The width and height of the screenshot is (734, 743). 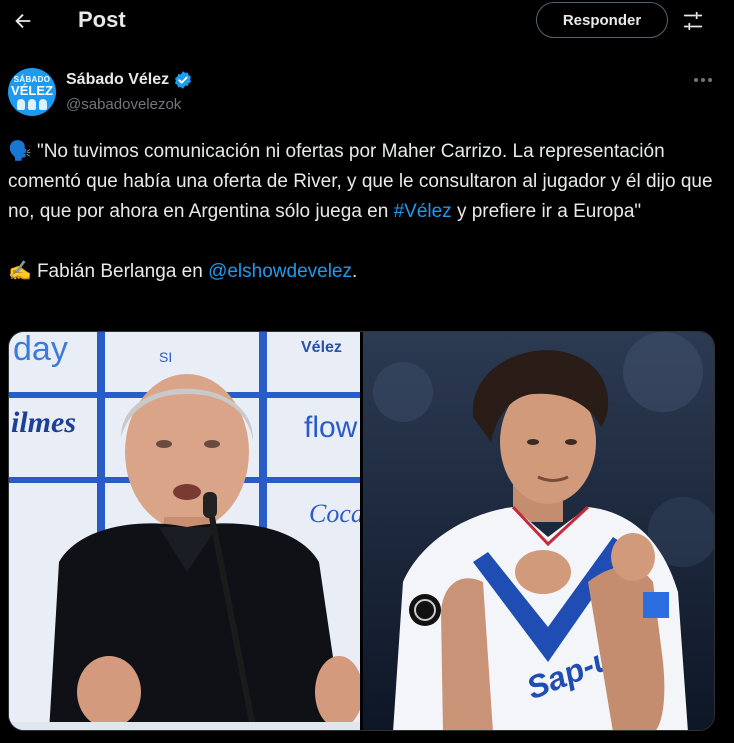 What do you see at coordinates (368, 272) in the screenshot?
I see `tweet-credit: ✍️ Fabián Berlanga en @elshowdevelez.` at bounding box center [368, 272].